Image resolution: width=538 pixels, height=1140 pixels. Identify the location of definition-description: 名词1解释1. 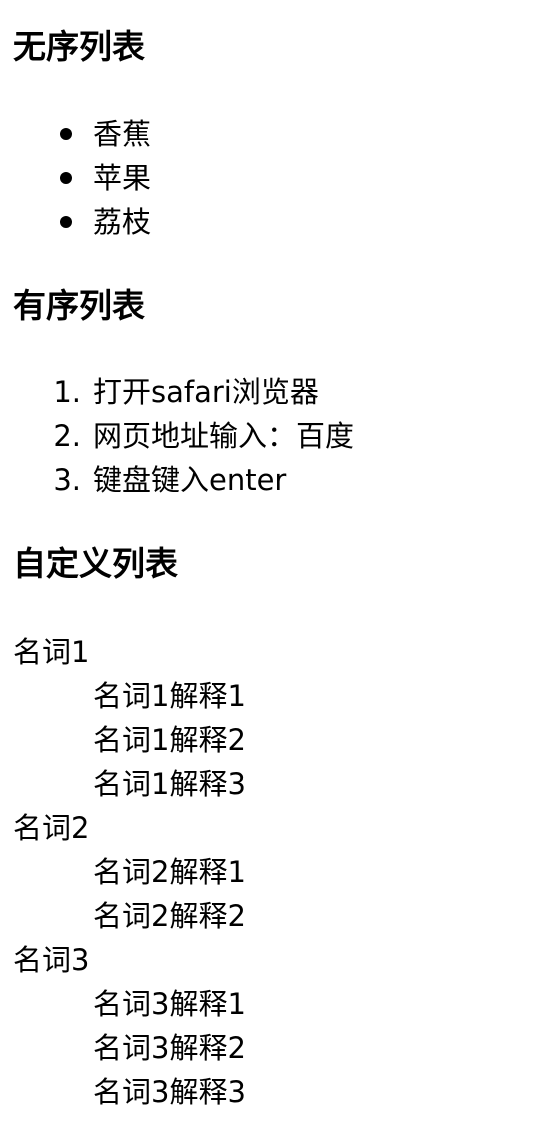
(169, 696).